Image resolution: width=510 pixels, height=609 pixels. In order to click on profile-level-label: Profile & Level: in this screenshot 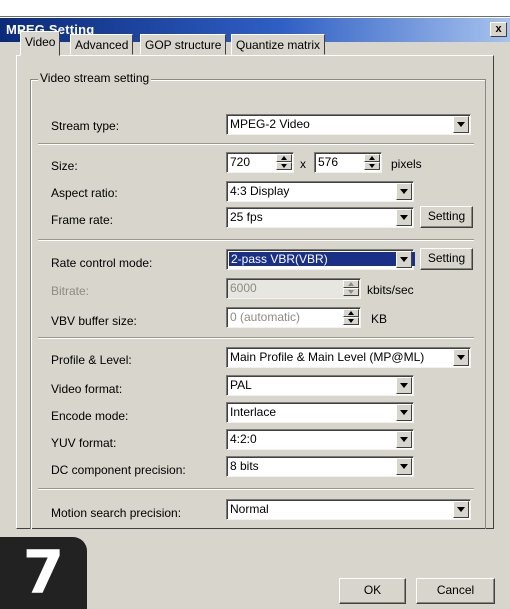, I will do `click(91, 360)`.